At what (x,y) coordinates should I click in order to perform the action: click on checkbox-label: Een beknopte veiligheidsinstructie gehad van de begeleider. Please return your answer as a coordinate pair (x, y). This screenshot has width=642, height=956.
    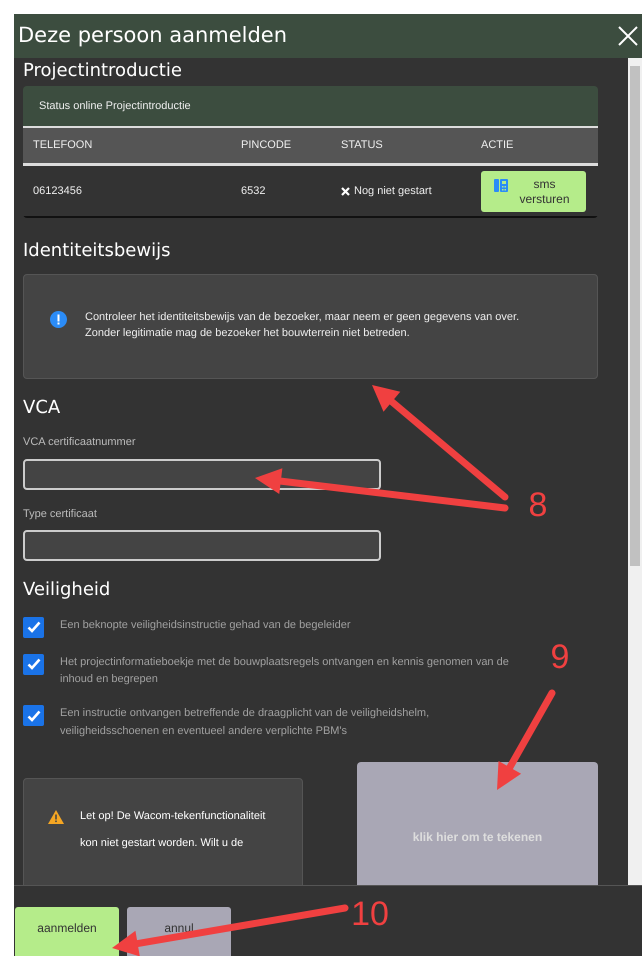
    Looking at the image, I should click on (205, 625).